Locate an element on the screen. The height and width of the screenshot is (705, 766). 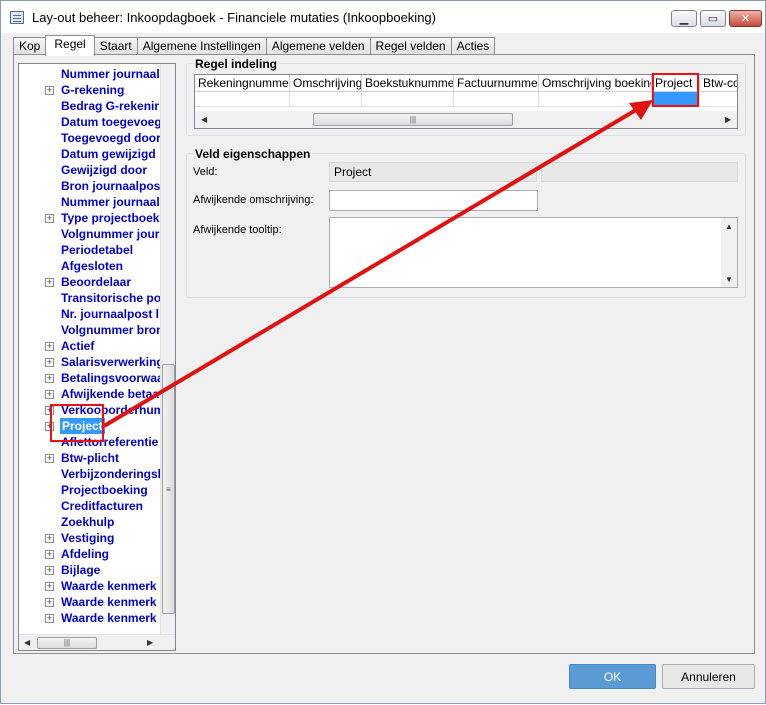
tree-item: Datum gewijzigd is located at coordinates (90, 154).